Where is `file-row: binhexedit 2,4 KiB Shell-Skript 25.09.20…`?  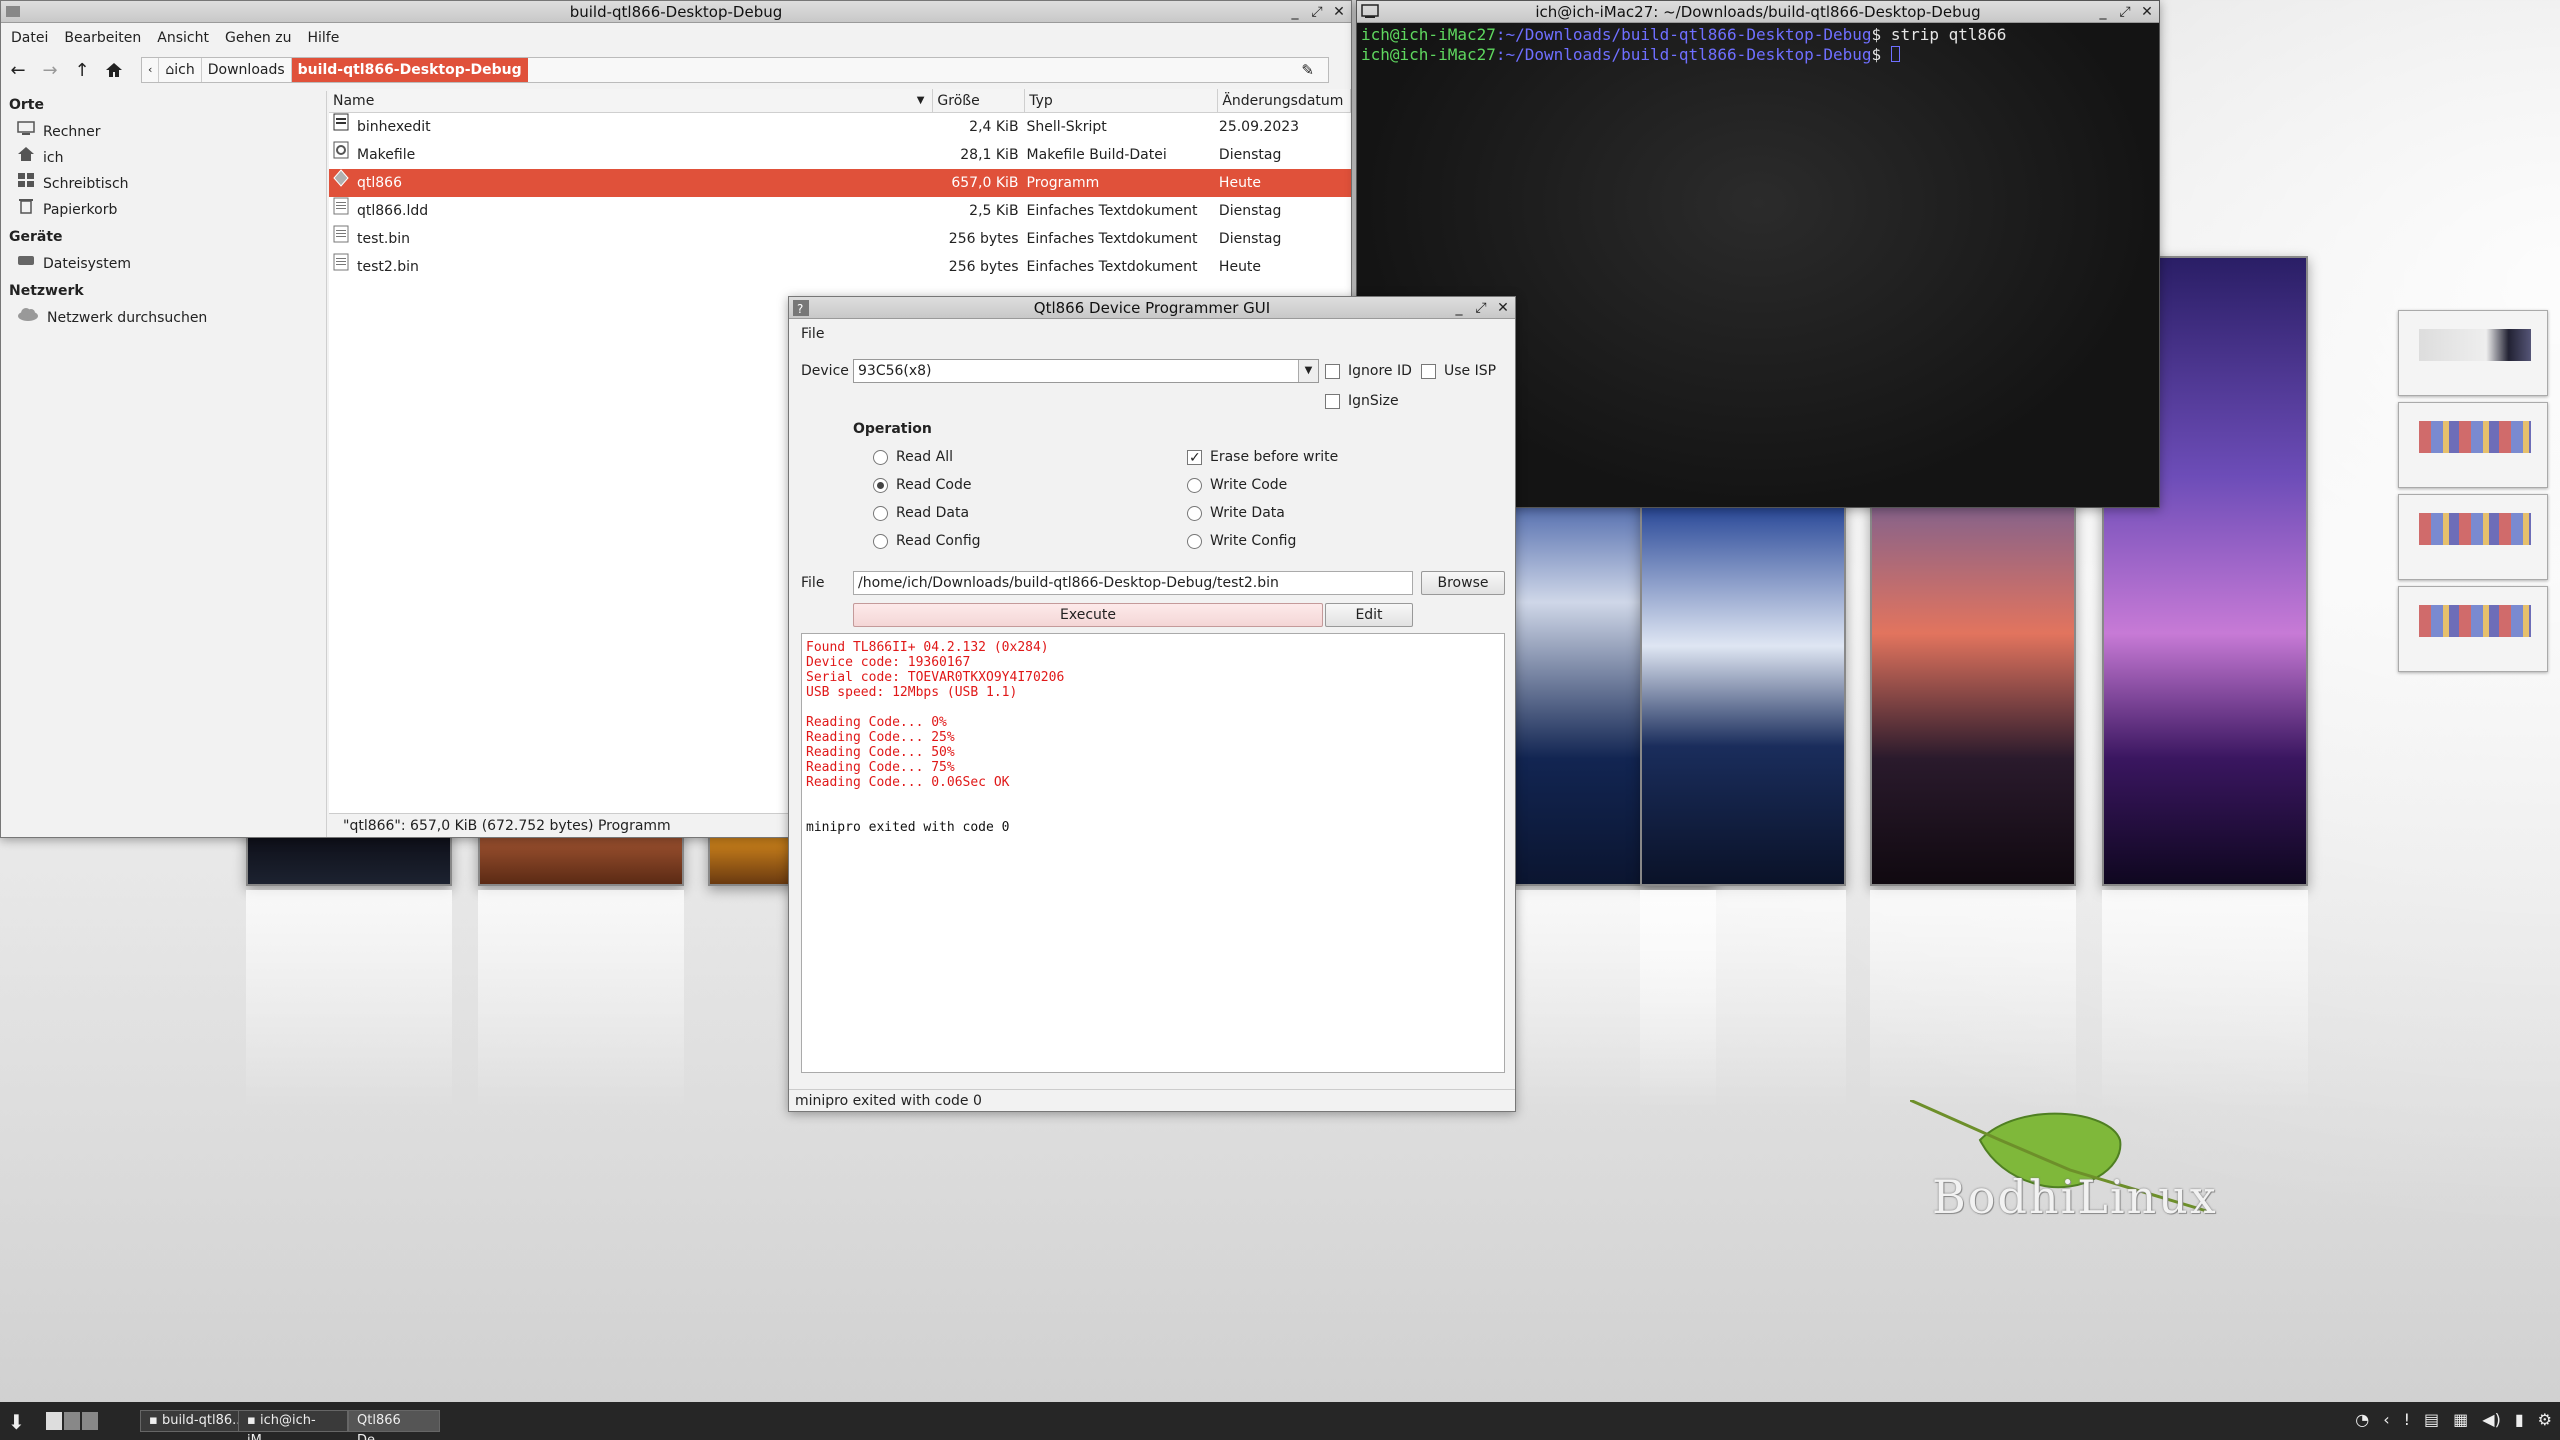
file-row: binhexedit 2,4 KiB Shell-Skript 25.09.20… is located at coordinates (840, 127).